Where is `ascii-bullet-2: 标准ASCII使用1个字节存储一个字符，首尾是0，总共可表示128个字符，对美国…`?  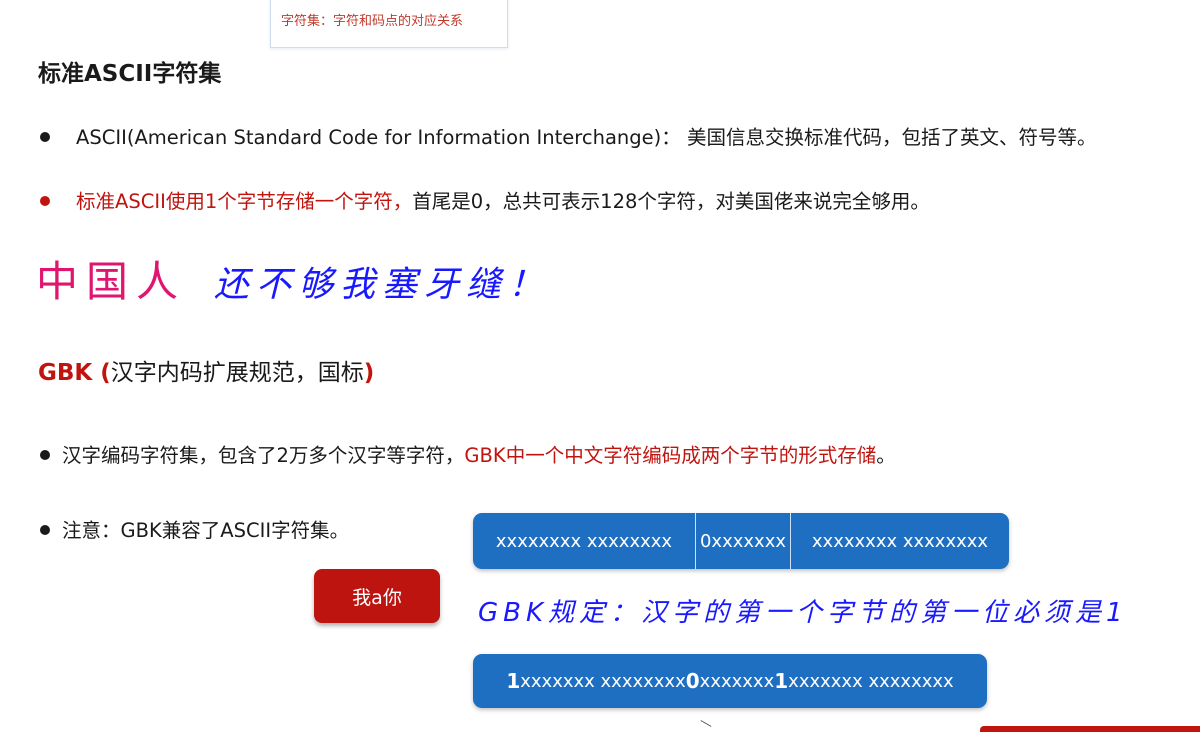 ascii-bullet-2: 标准ASCII使用1个字节存储一个字符，首尾是0，总共可表示128个字符，对美国… is located at coordinates (485, 199).